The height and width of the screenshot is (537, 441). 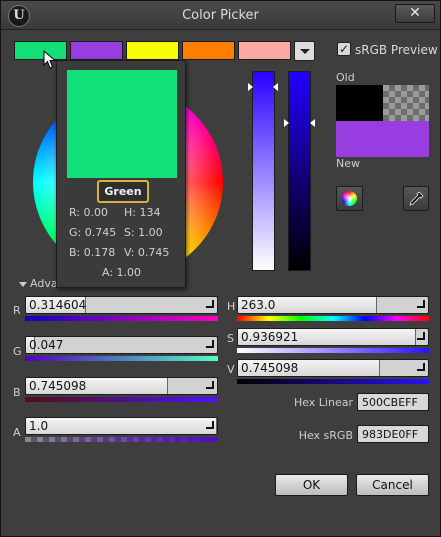 I want to click on tooltip-g: G: 0.745, so click(x=93, y=232).